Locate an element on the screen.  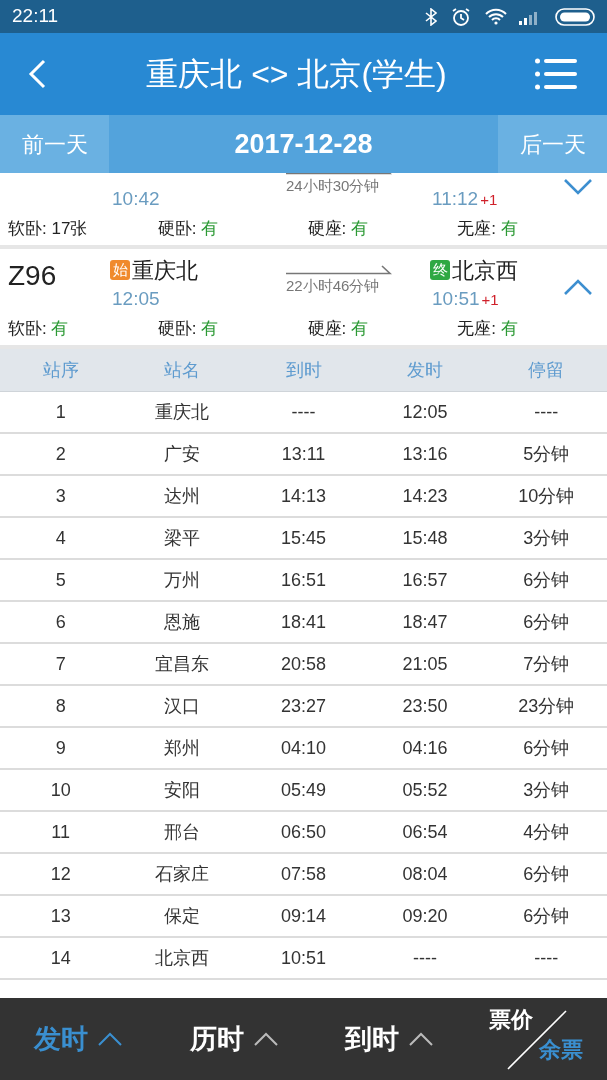
seat-availability: 硬卧: 有 is located at coordinates (188, 329).